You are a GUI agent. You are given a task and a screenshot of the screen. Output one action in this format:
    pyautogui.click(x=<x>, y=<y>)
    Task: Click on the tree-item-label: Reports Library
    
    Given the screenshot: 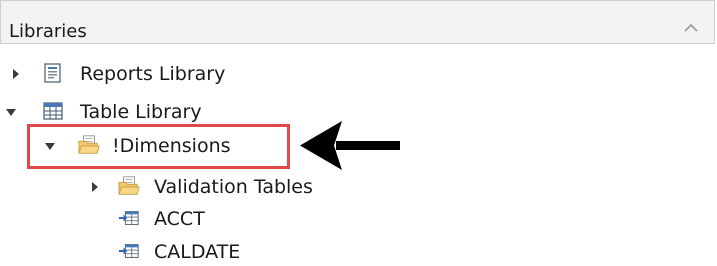 What is the action you would take?
    pyautogui.click(x=153, y=74)
    